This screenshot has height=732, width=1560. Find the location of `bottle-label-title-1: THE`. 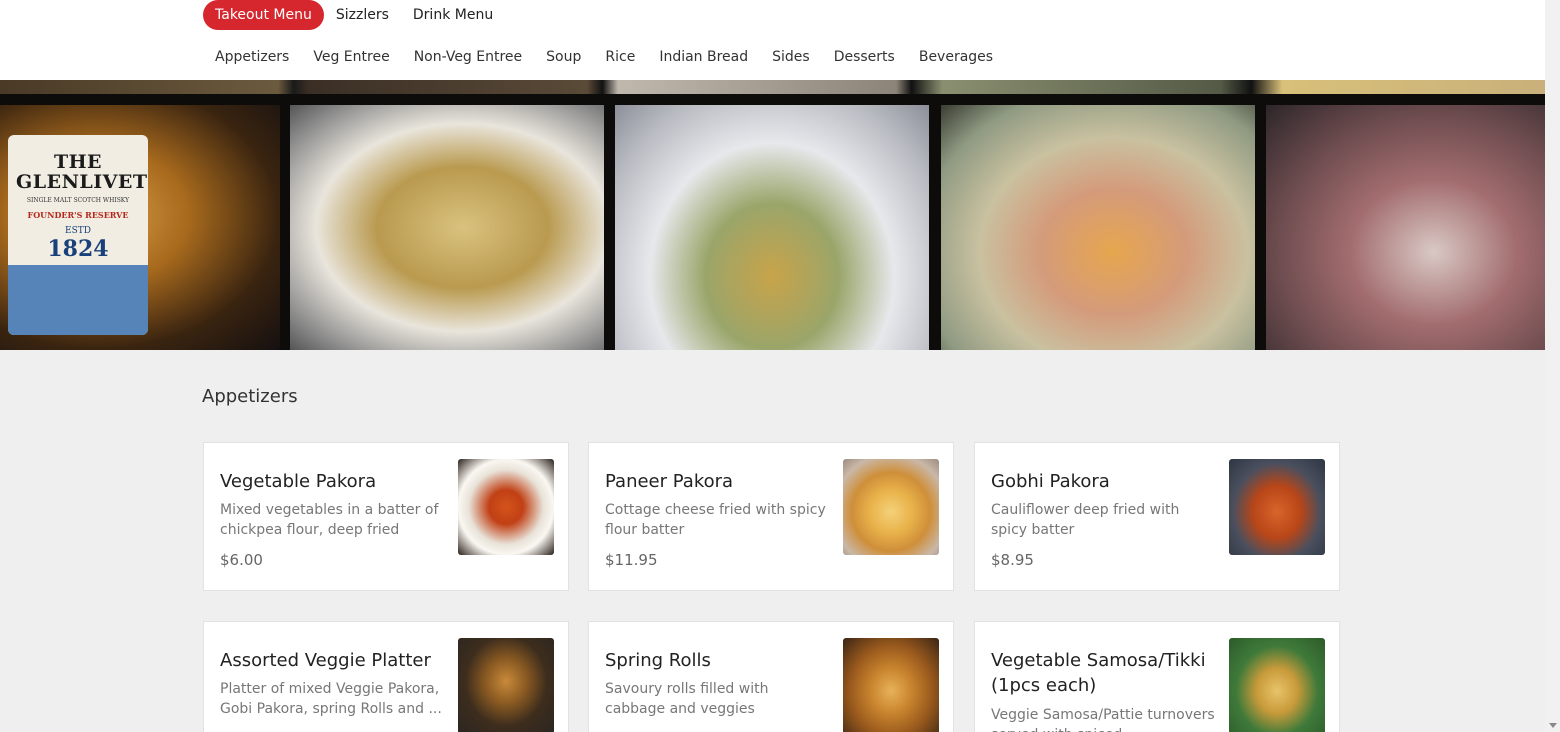

bottle-label-title-1: THE is located at coordinates (78, 162).